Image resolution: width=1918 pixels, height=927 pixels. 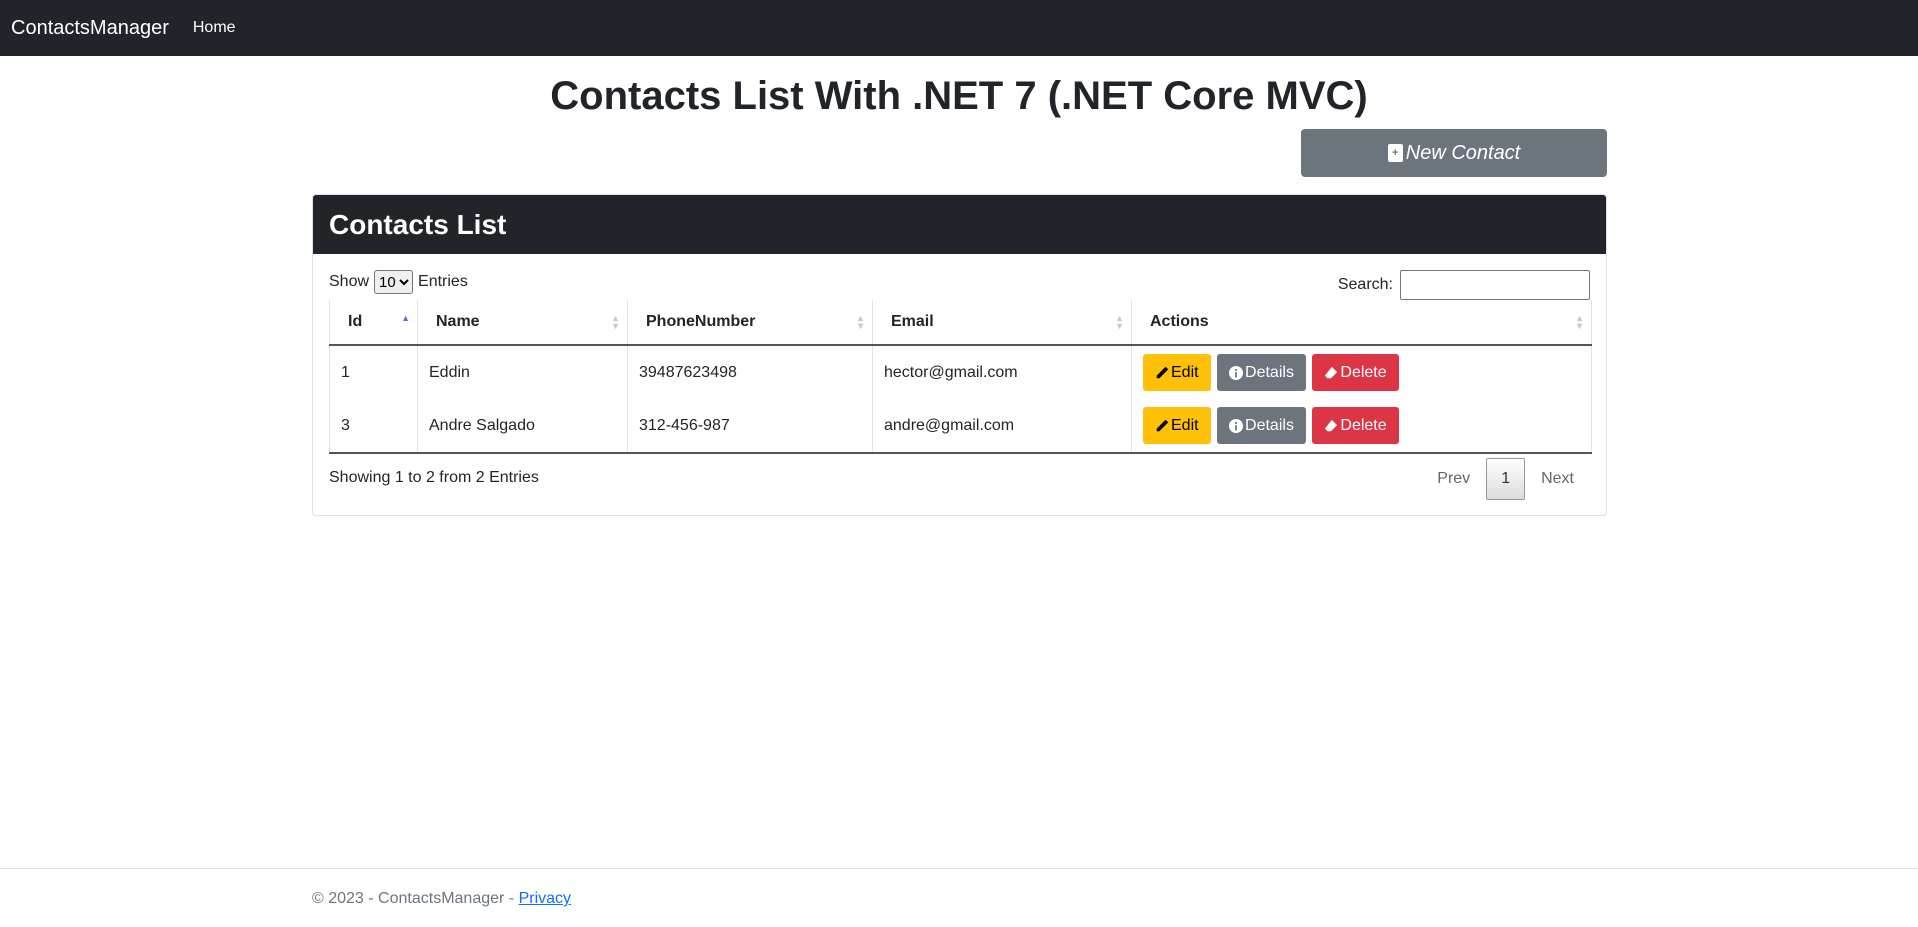 I want to click on entries-label: Entries, so click(x=443, y=281).